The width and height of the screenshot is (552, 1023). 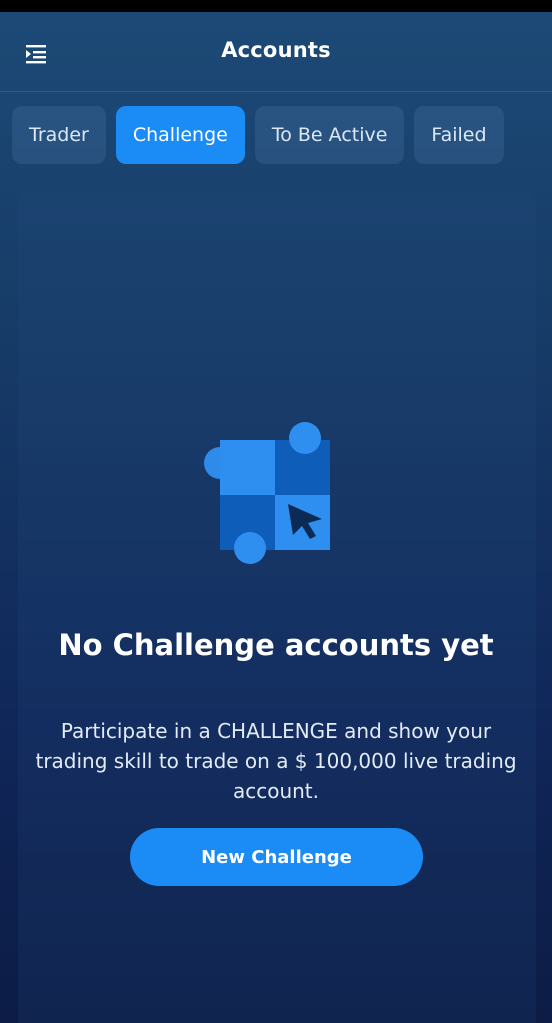 What do you see at coordinates (59, 135) in the screenshot?
I see `tab-trader: Trader` at bounding box center [59, 135].